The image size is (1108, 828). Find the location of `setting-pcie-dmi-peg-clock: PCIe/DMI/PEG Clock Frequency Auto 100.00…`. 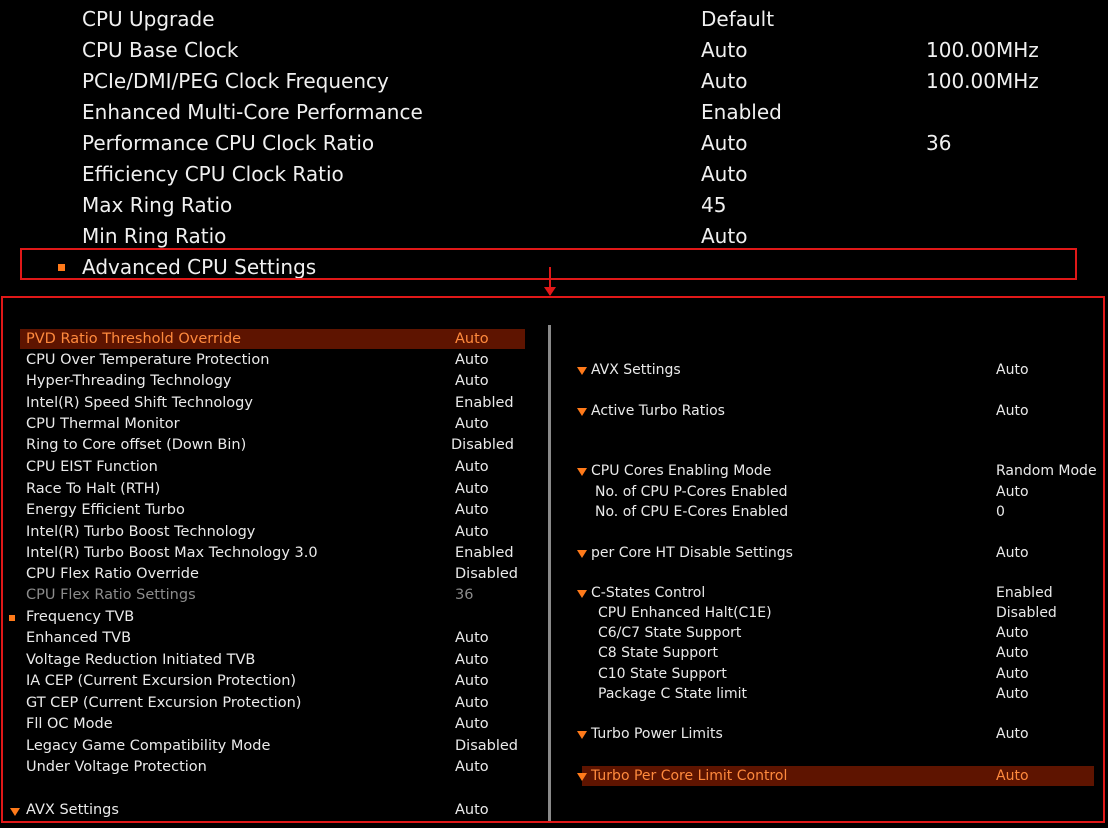

setting-pcie-dmi-peg-clock: PCIe/DMI/PEG Clock Frequency Auto 100.00… is located at coordinates (554, 81).